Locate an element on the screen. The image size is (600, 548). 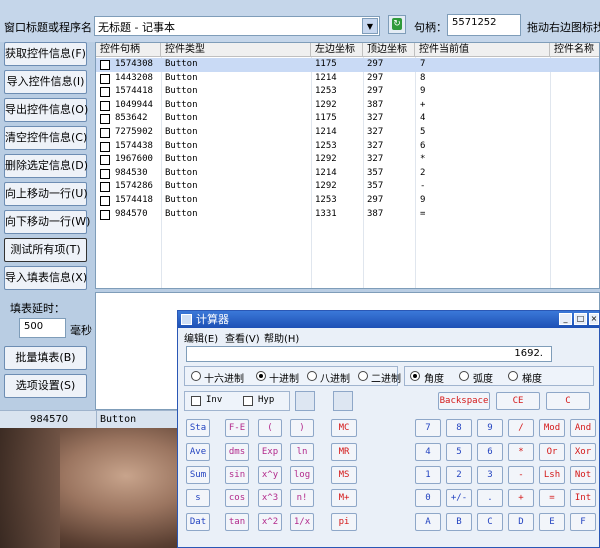
sci-key-4-1: tan is located at coordinates (237, 522).